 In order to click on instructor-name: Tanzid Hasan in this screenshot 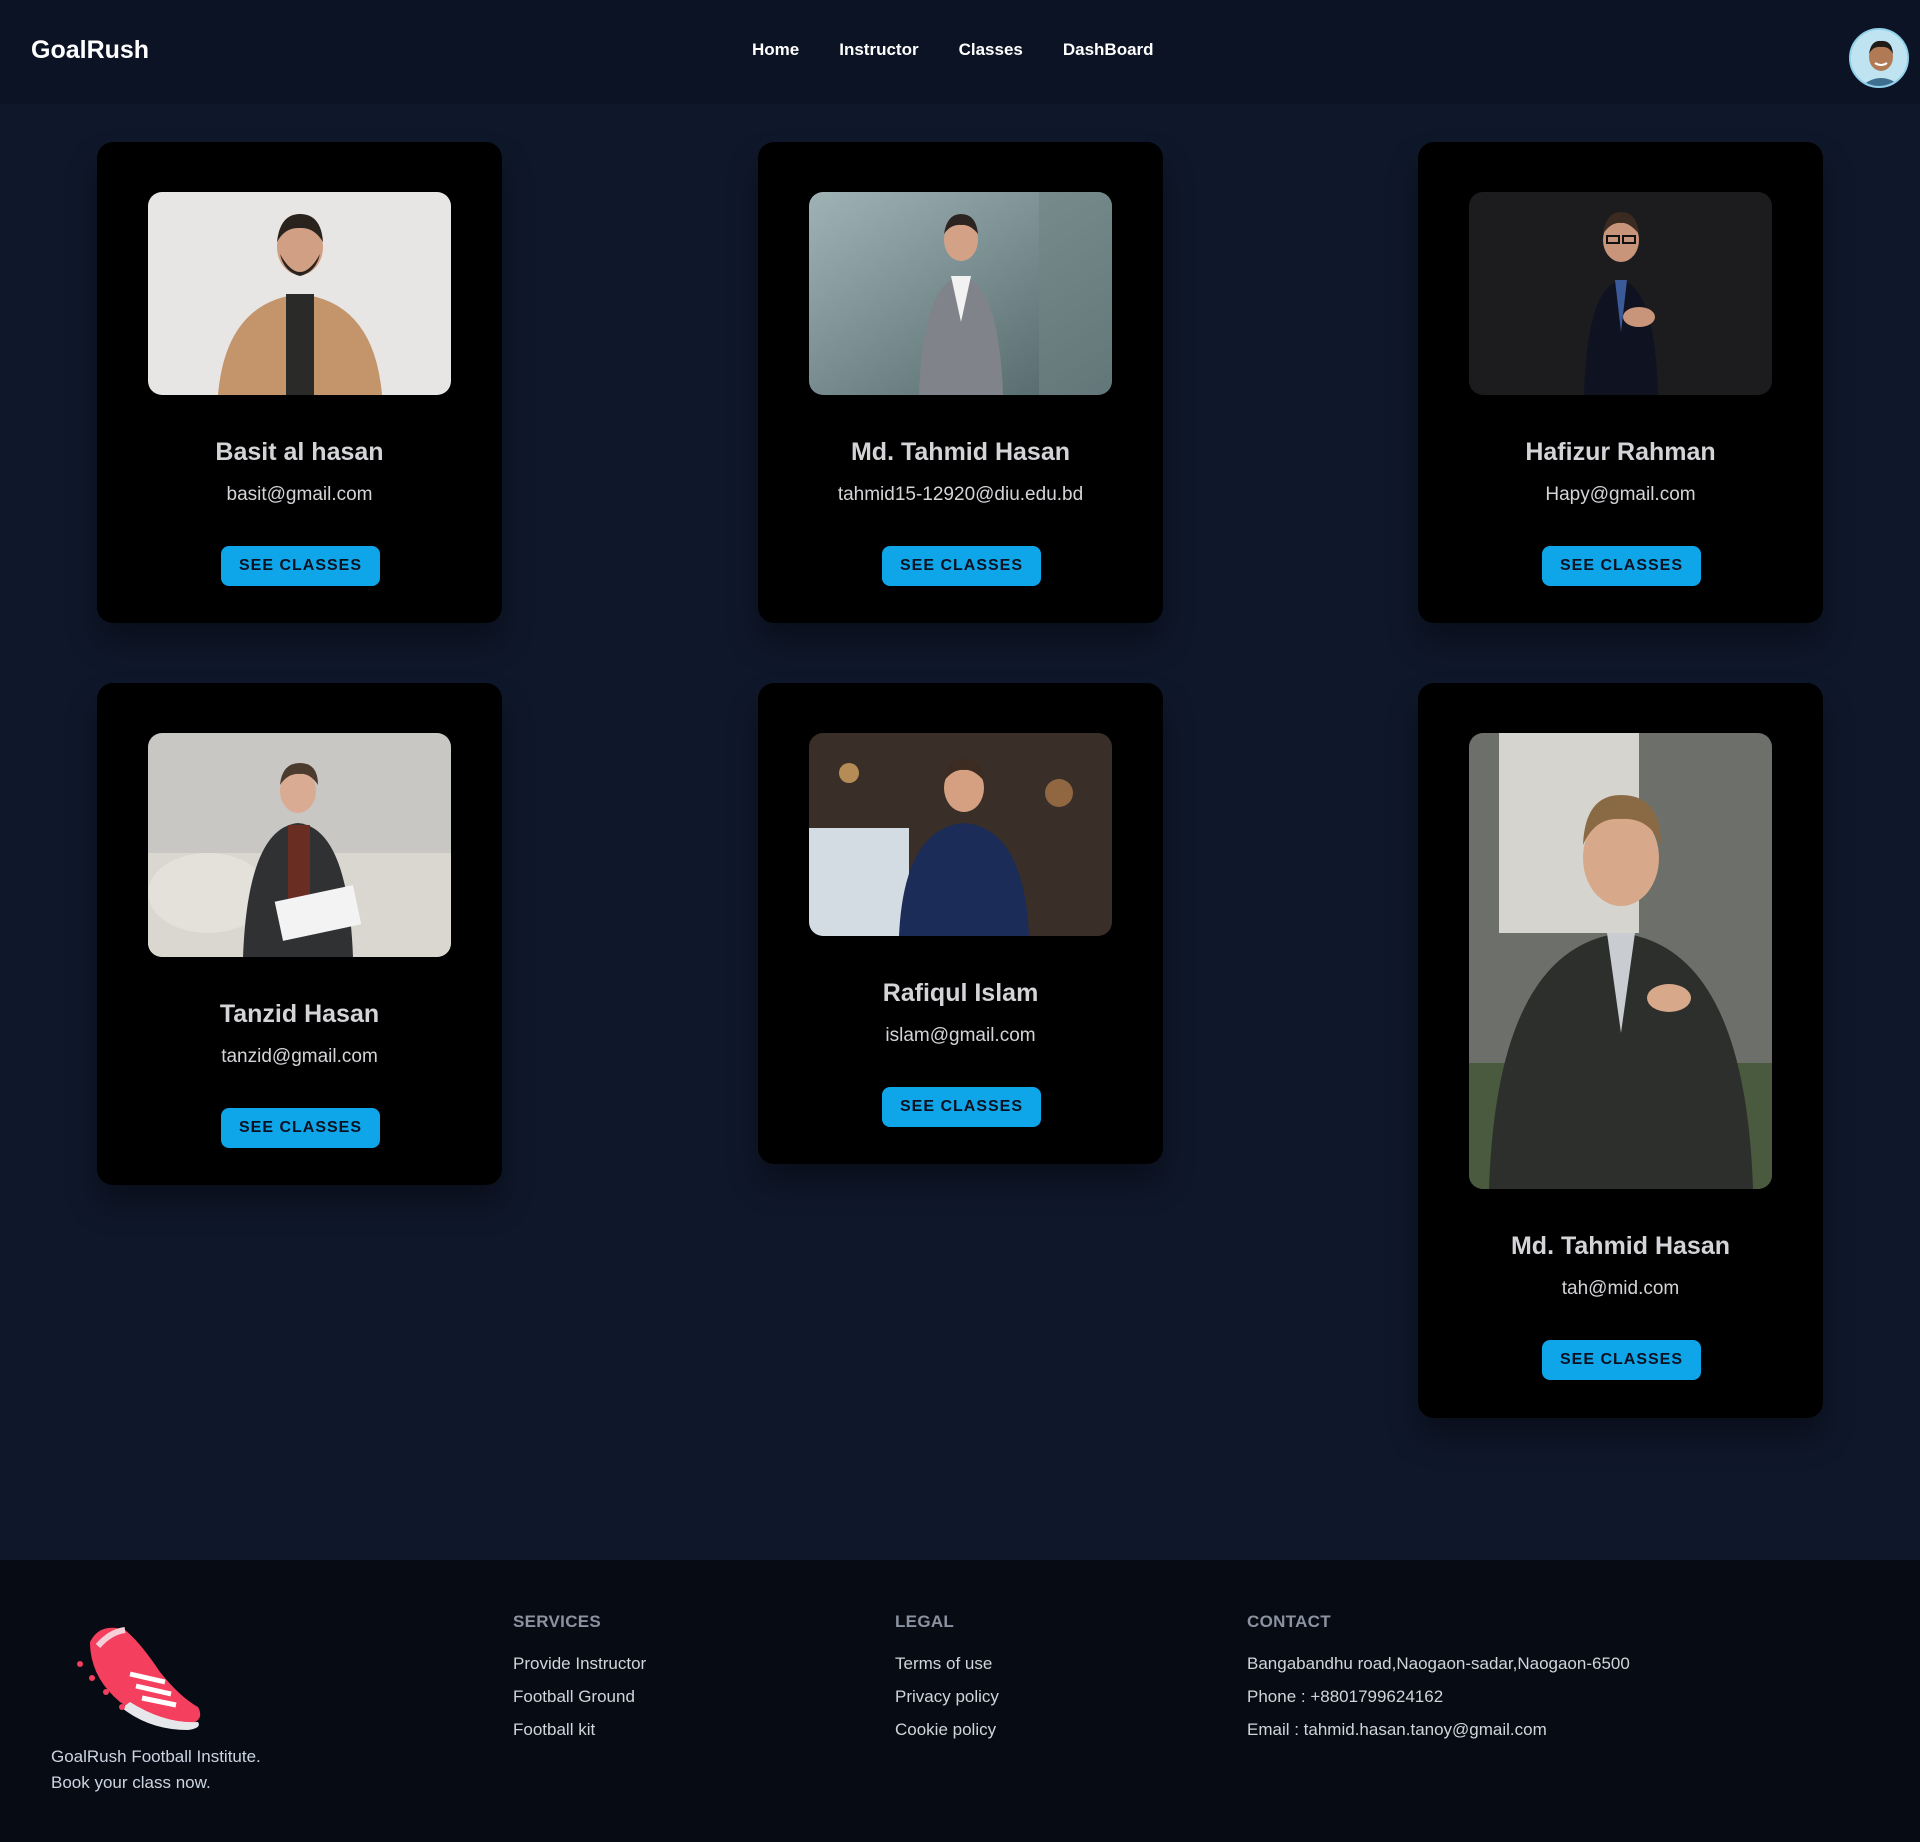, I will do `click(299, 1014)`.